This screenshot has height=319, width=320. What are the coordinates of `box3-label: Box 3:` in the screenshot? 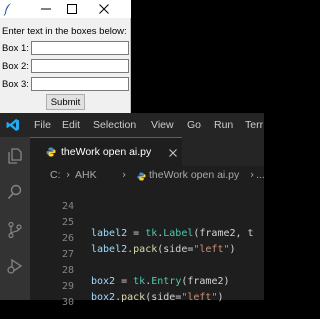 It's located at (15, 84).